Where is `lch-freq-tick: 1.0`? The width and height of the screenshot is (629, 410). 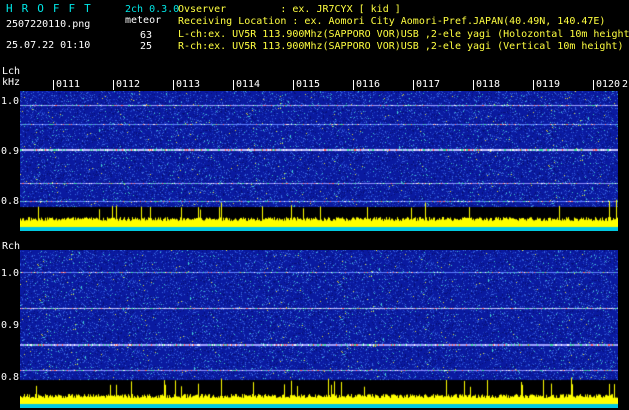
lch-freq-tick: 1.0 is located at coordinates (10, 101).